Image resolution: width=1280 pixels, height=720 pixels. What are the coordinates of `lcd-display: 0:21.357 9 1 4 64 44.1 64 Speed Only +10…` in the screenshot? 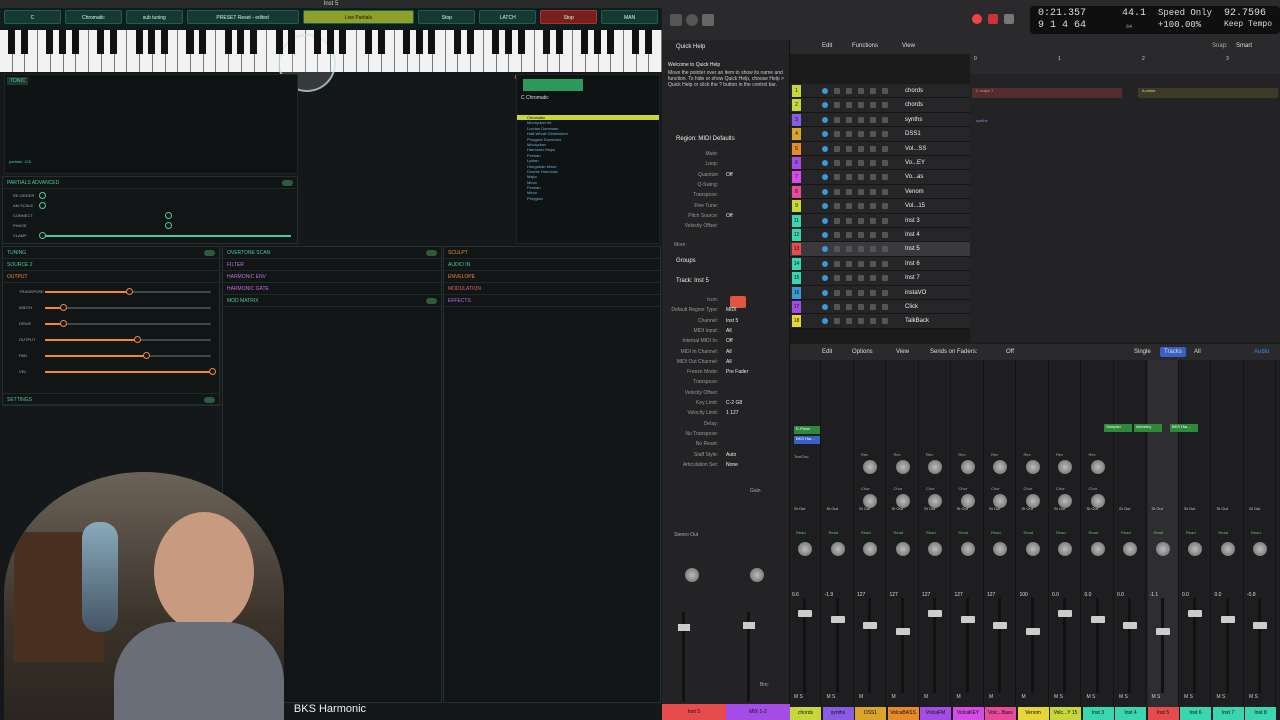 It's located at (1155, 20).